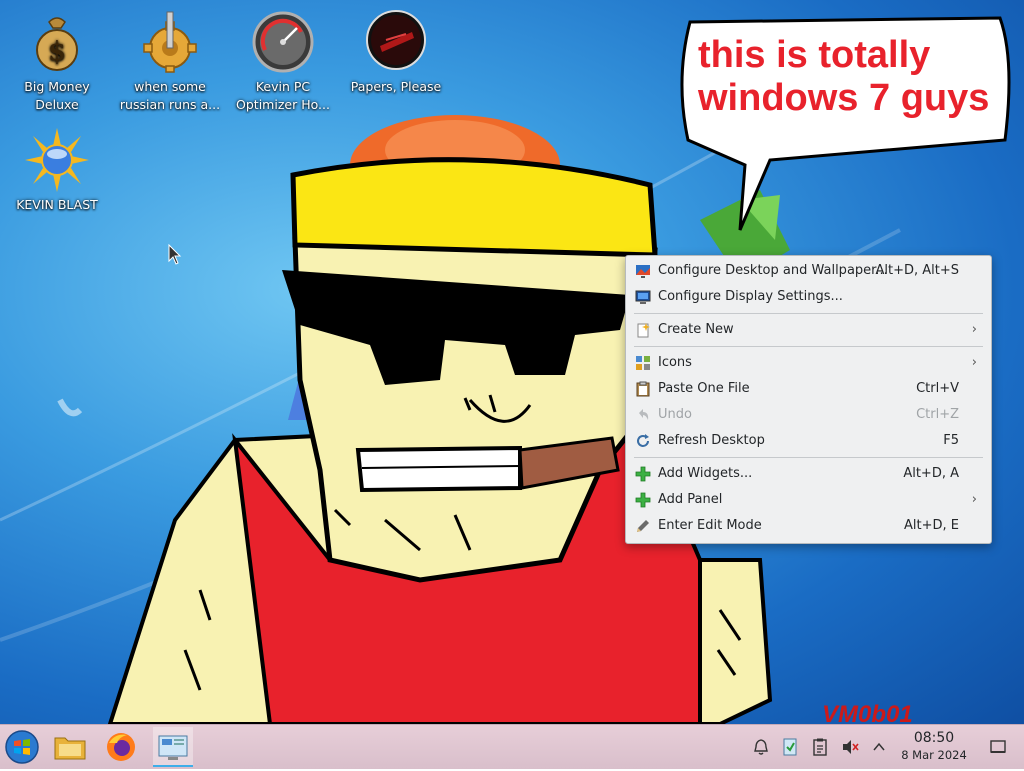 The width and height of the screenshot is (1024, 771). What do you see at coordinates (57, 204) in the screenshot?
I see `desktop-icon-label: KEVIN BLAST` at bounding box center [57, 204].